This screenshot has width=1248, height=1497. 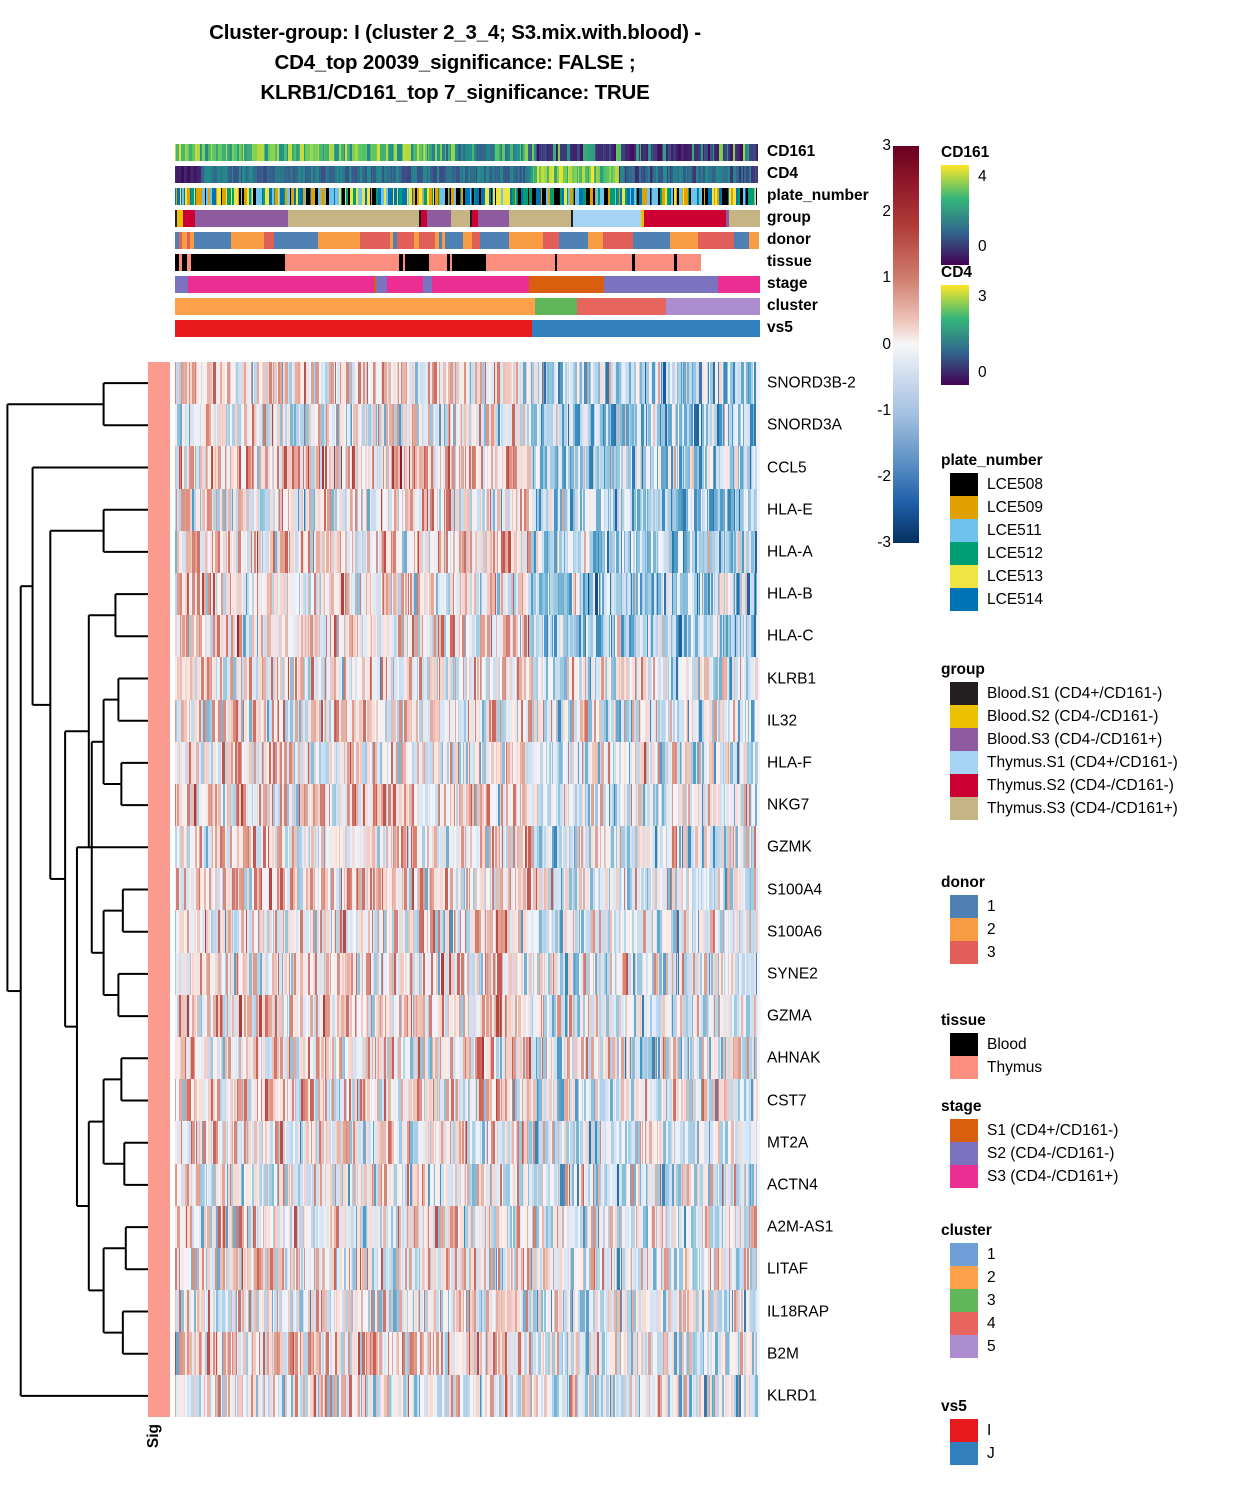 What do you see at coordinates (992, 507) in the screenshot?
I see `legend-entry: LCE509` at bounding box center [992, 507].